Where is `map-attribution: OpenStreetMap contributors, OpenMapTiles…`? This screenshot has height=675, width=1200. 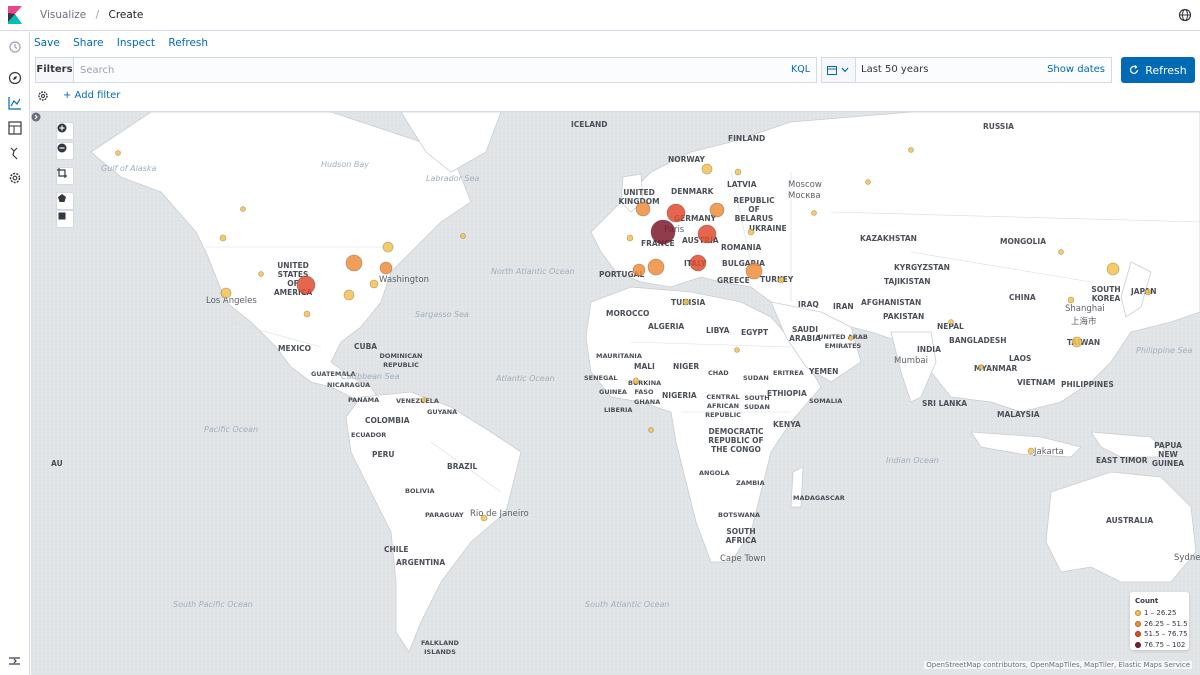
map-attribution: OpenStreetMap contributors, OpenMapTiles… is located at coordinates (1058, 665).